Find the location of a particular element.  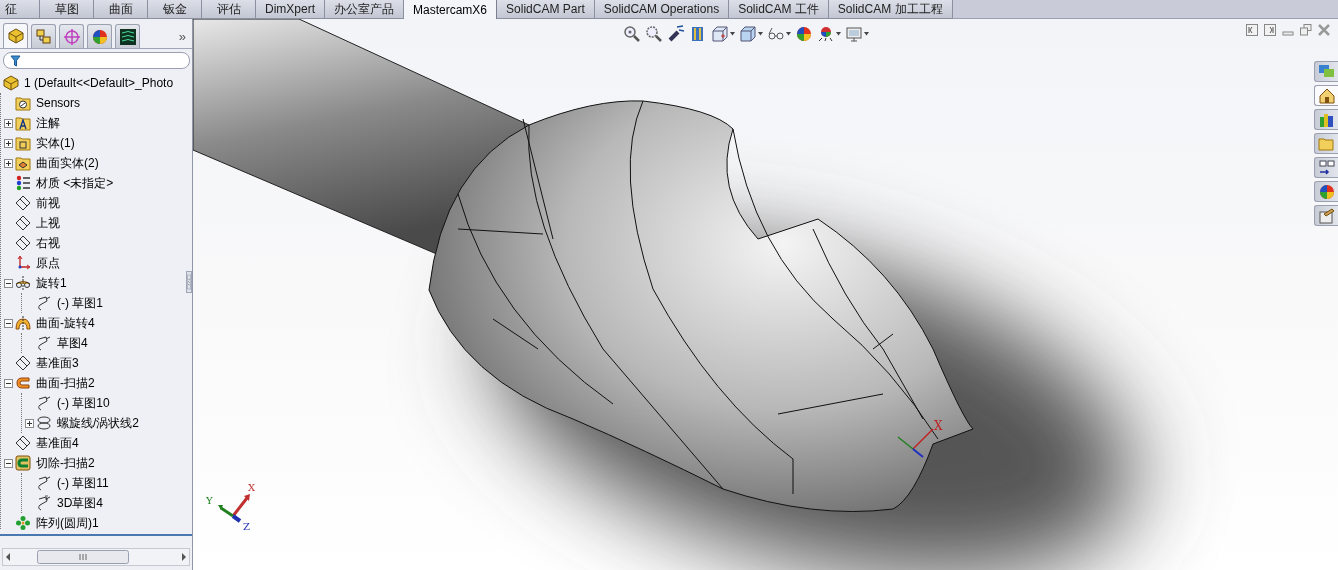

tree-item: 上视 is located at coordinates (48, 223).